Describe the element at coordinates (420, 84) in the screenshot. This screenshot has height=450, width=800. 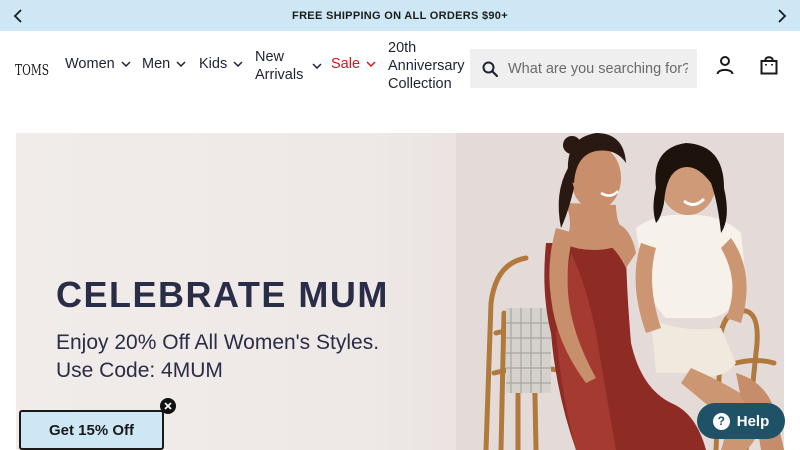
I see `nav-anniversary-line3: Collection` at that location.